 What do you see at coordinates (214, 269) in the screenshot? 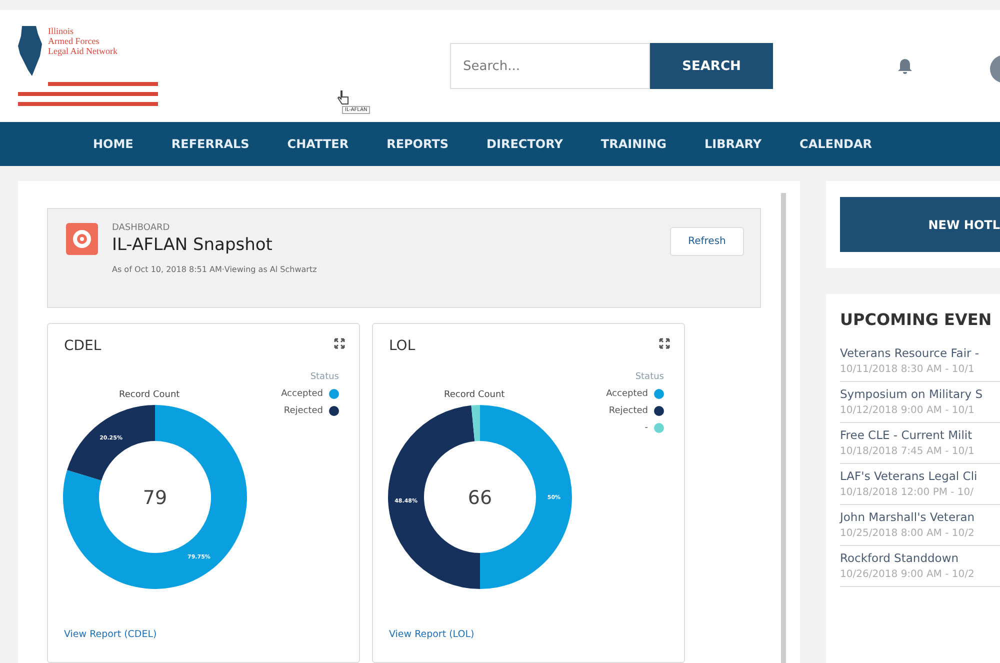
I see `dashboard-subtitle: As of Oct 10, 2018 8:51 AM·Viewing as Al Schwartz` at bounding box center [214, 269].